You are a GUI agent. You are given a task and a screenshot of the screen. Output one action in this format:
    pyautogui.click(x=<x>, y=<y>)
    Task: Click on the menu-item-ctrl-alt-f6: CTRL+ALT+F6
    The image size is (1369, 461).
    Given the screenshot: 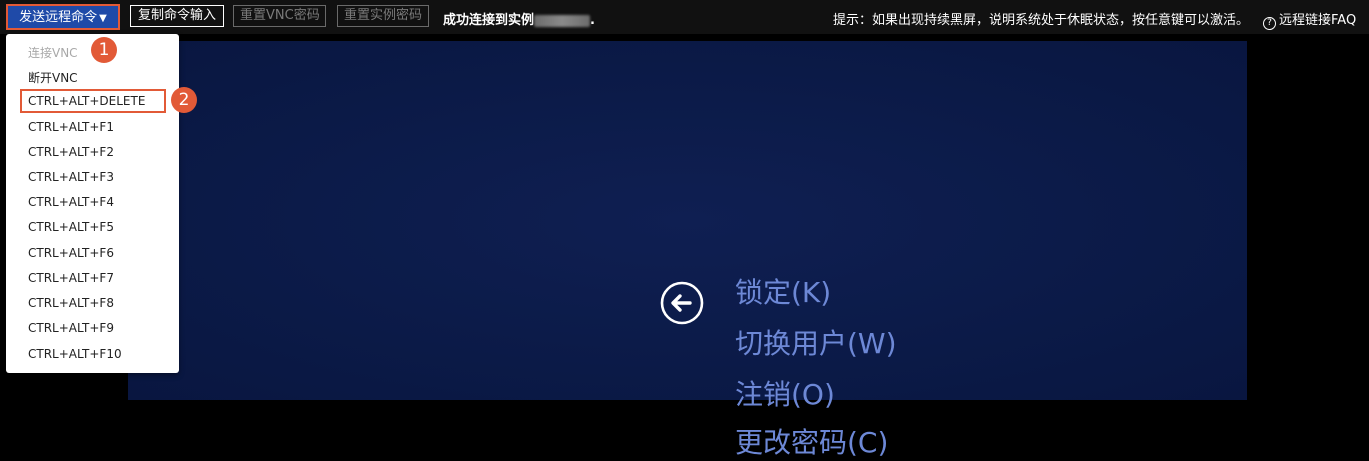 What is the action you would take?
    pyautogui.click(x=71, y=253)
    